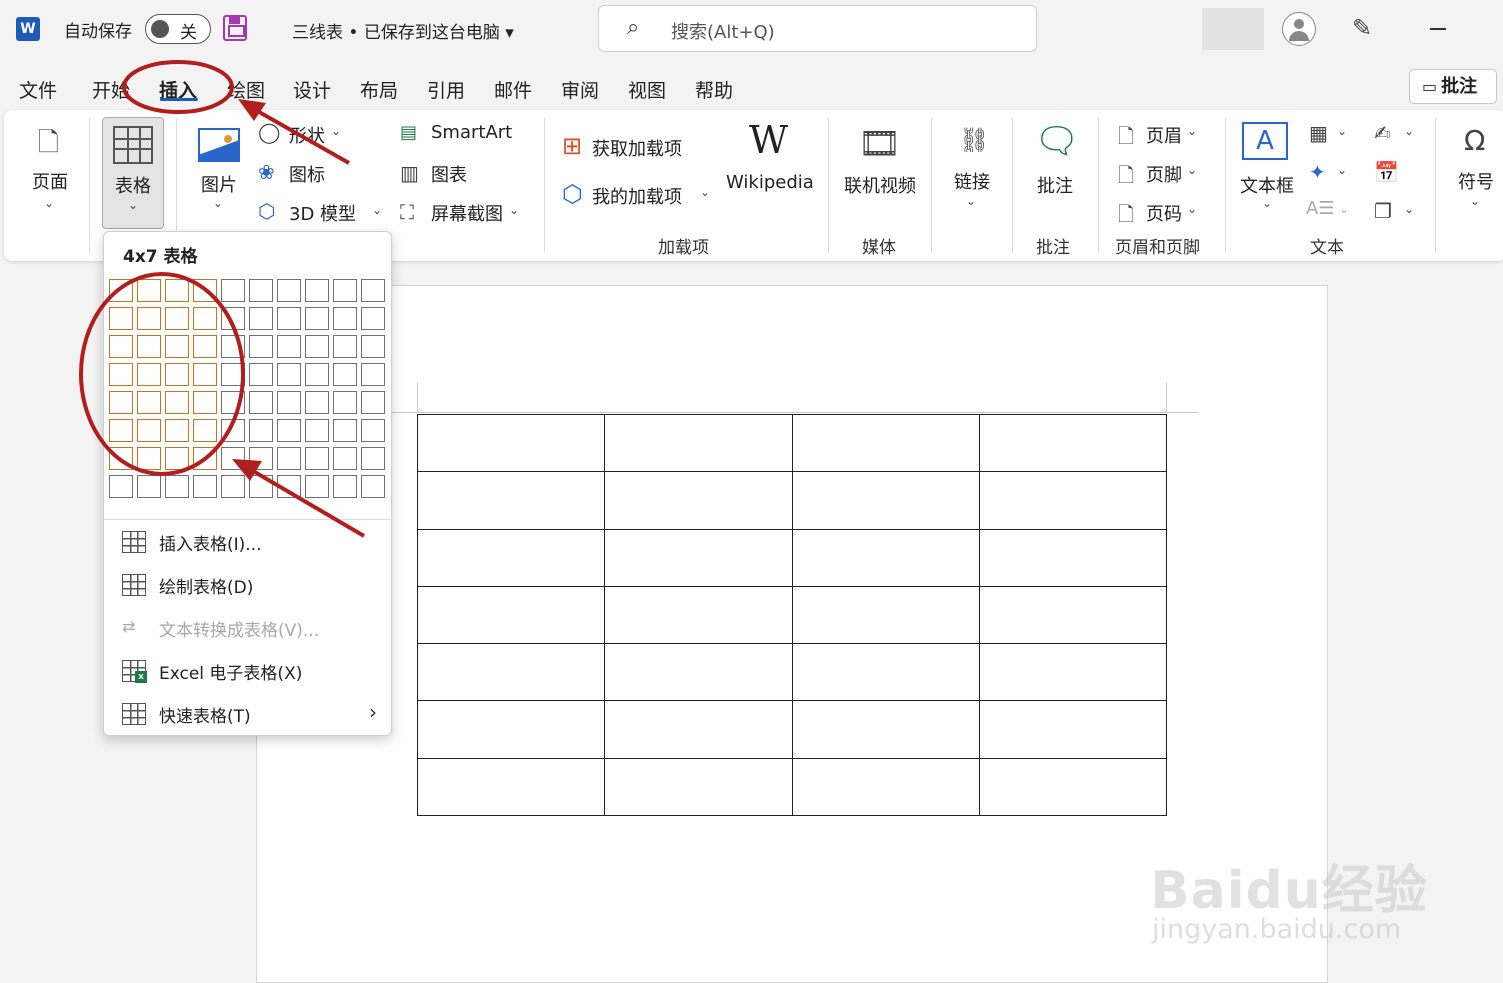  What do you see at coordinates (219, 184) in the screenshot?
I see `picture-button-label: 图片` at bounding box center [219, 184].